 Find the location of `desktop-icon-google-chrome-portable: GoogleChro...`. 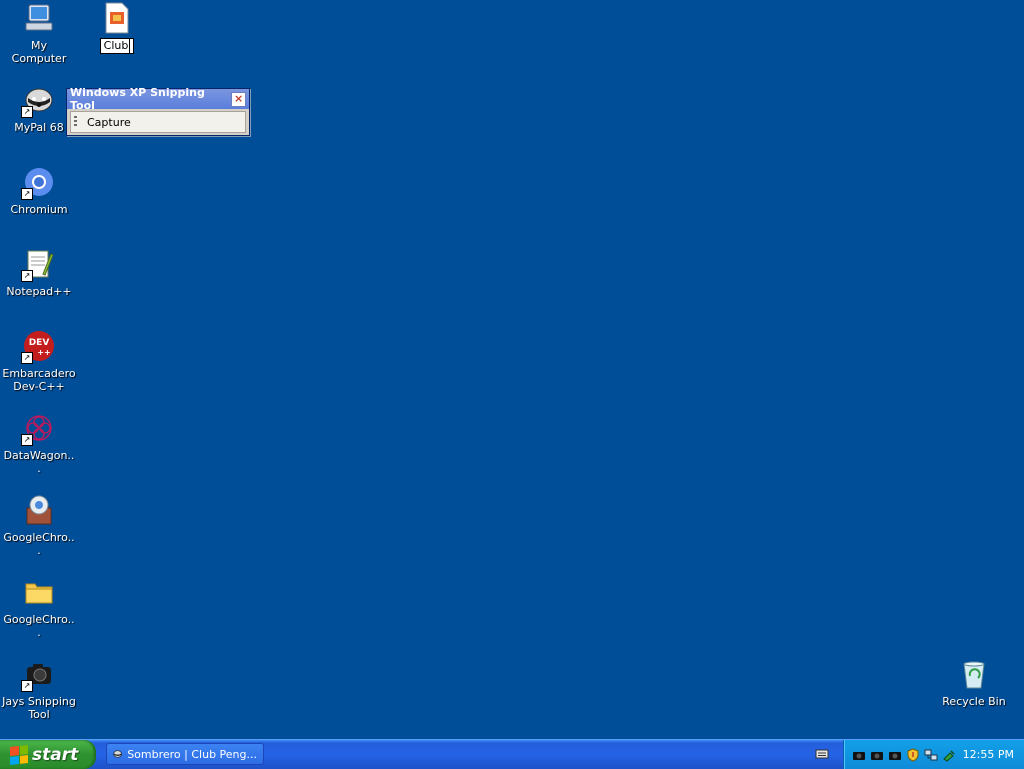

desktop-icon-google-chrome-portable: GoogleChro... is located at coordinates (39, 525).